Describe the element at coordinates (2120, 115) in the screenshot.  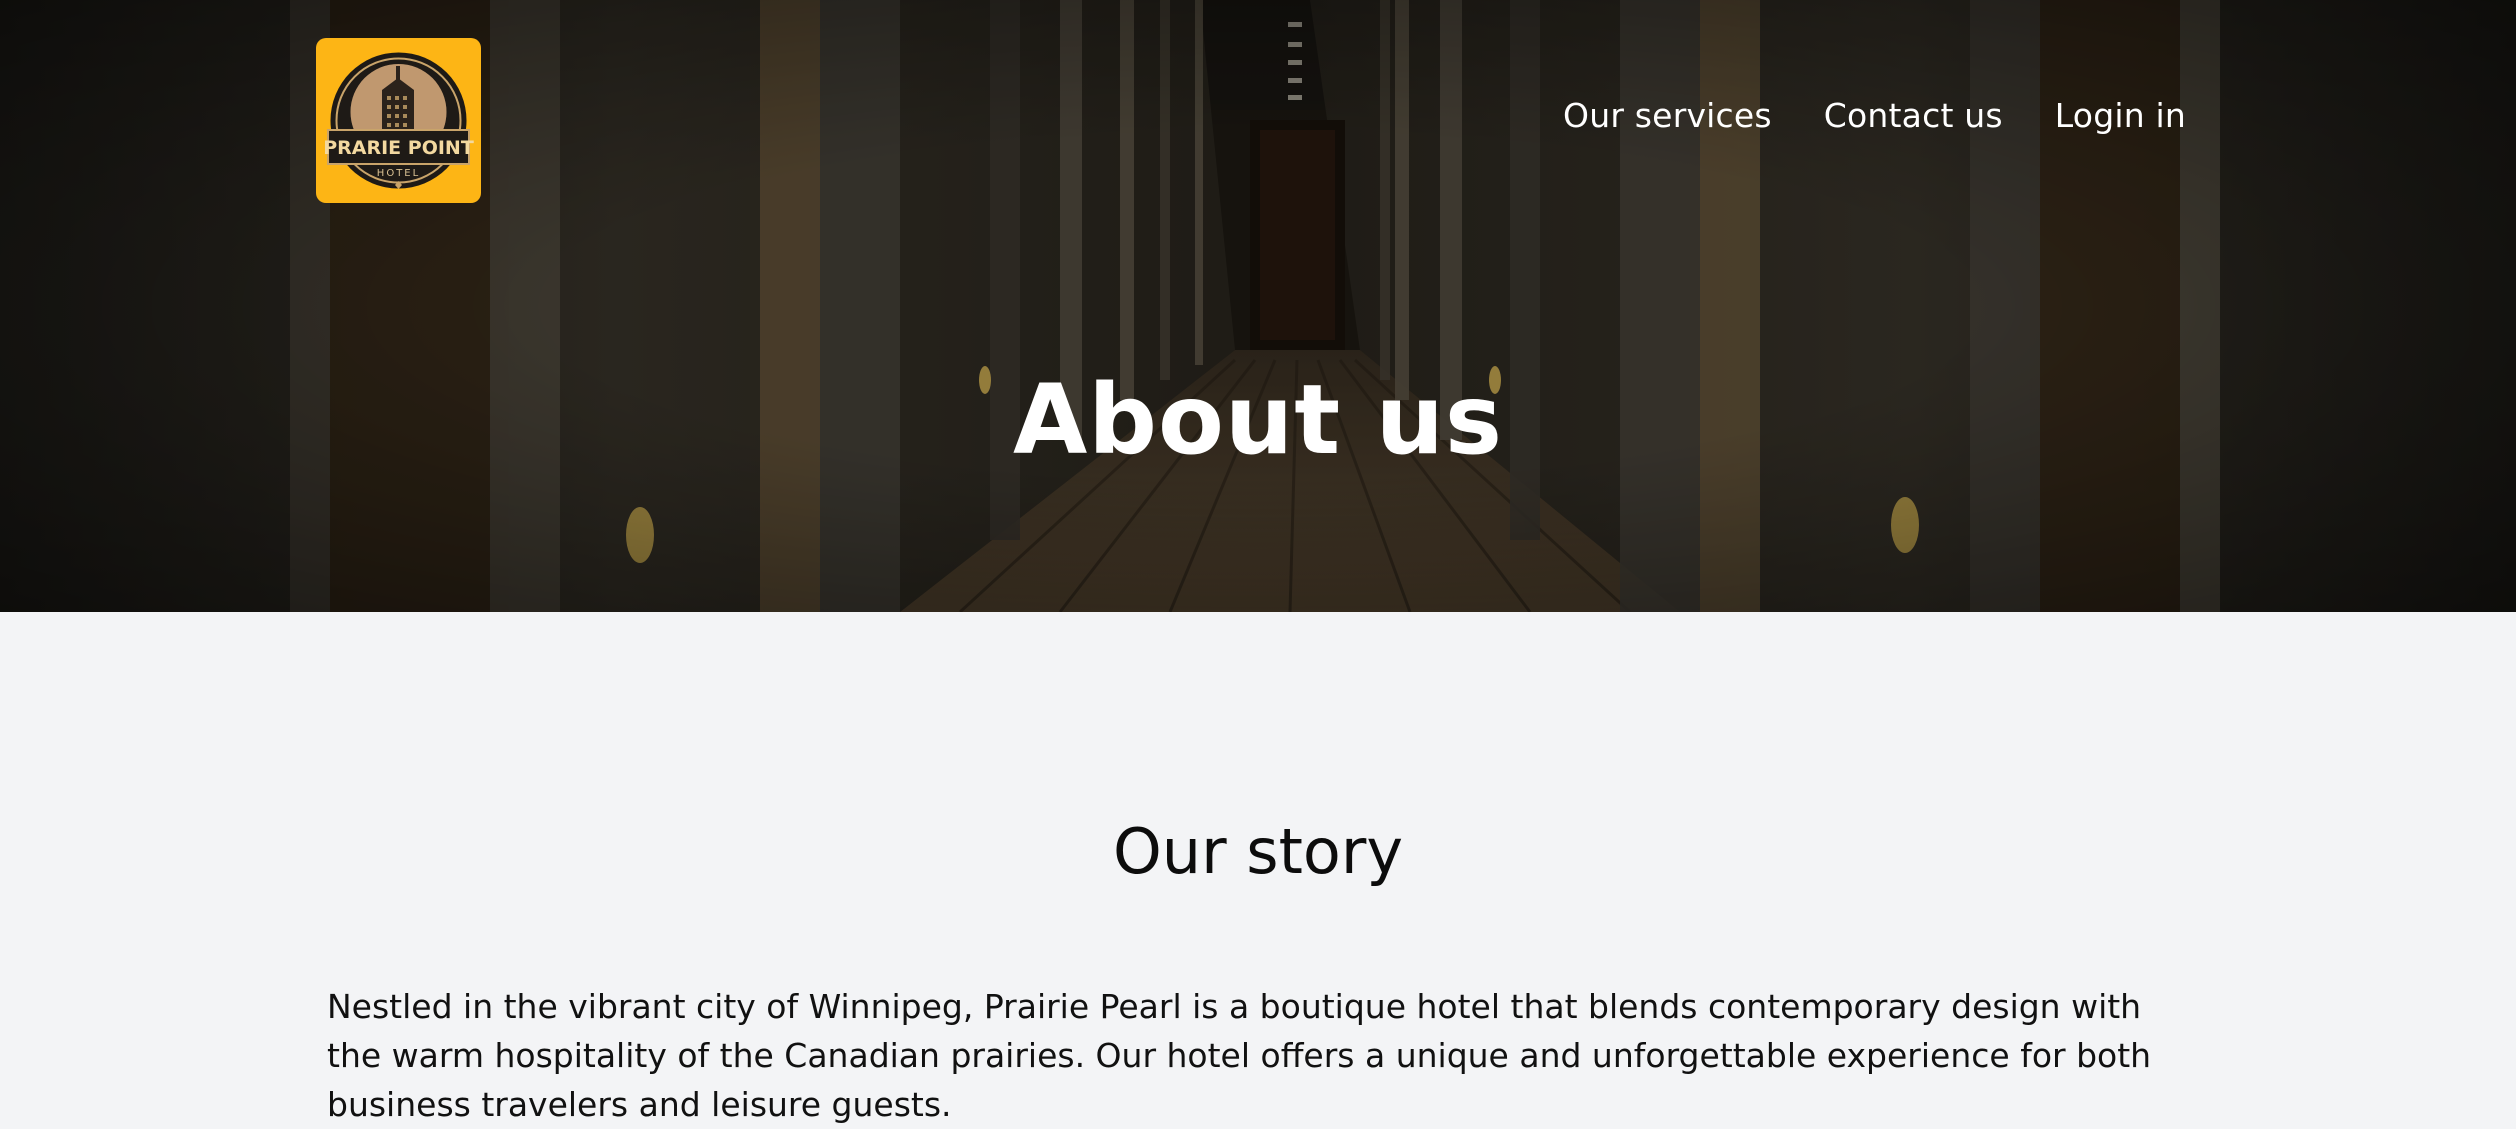
I see `nav-login: Login in` at that location.